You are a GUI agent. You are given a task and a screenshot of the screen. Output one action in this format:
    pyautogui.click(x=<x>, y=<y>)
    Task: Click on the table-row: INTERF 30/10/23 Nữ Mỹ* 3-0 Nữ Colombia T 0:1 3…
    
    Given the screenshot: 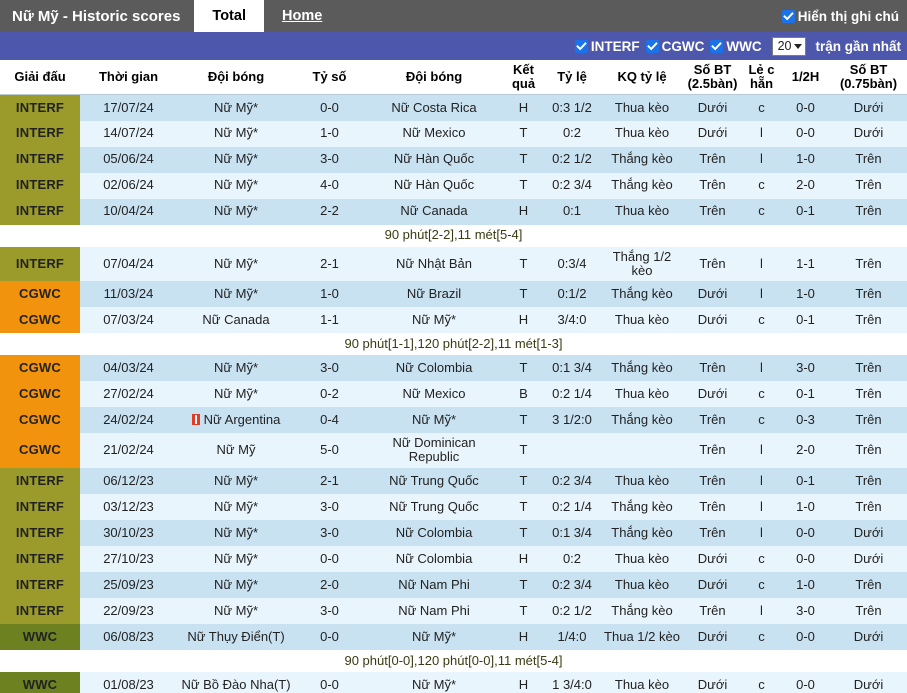 What is the action you would take?
    pyautogui.click(x=453, y=532)
    